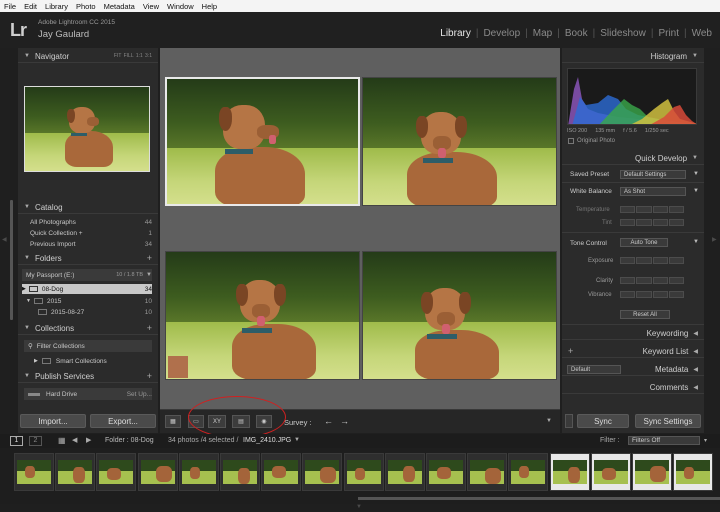  What do you see at coordinates (149, 328) in the screenshot?
I see `add-collection-icon: +` at bounding box center [149, 328].